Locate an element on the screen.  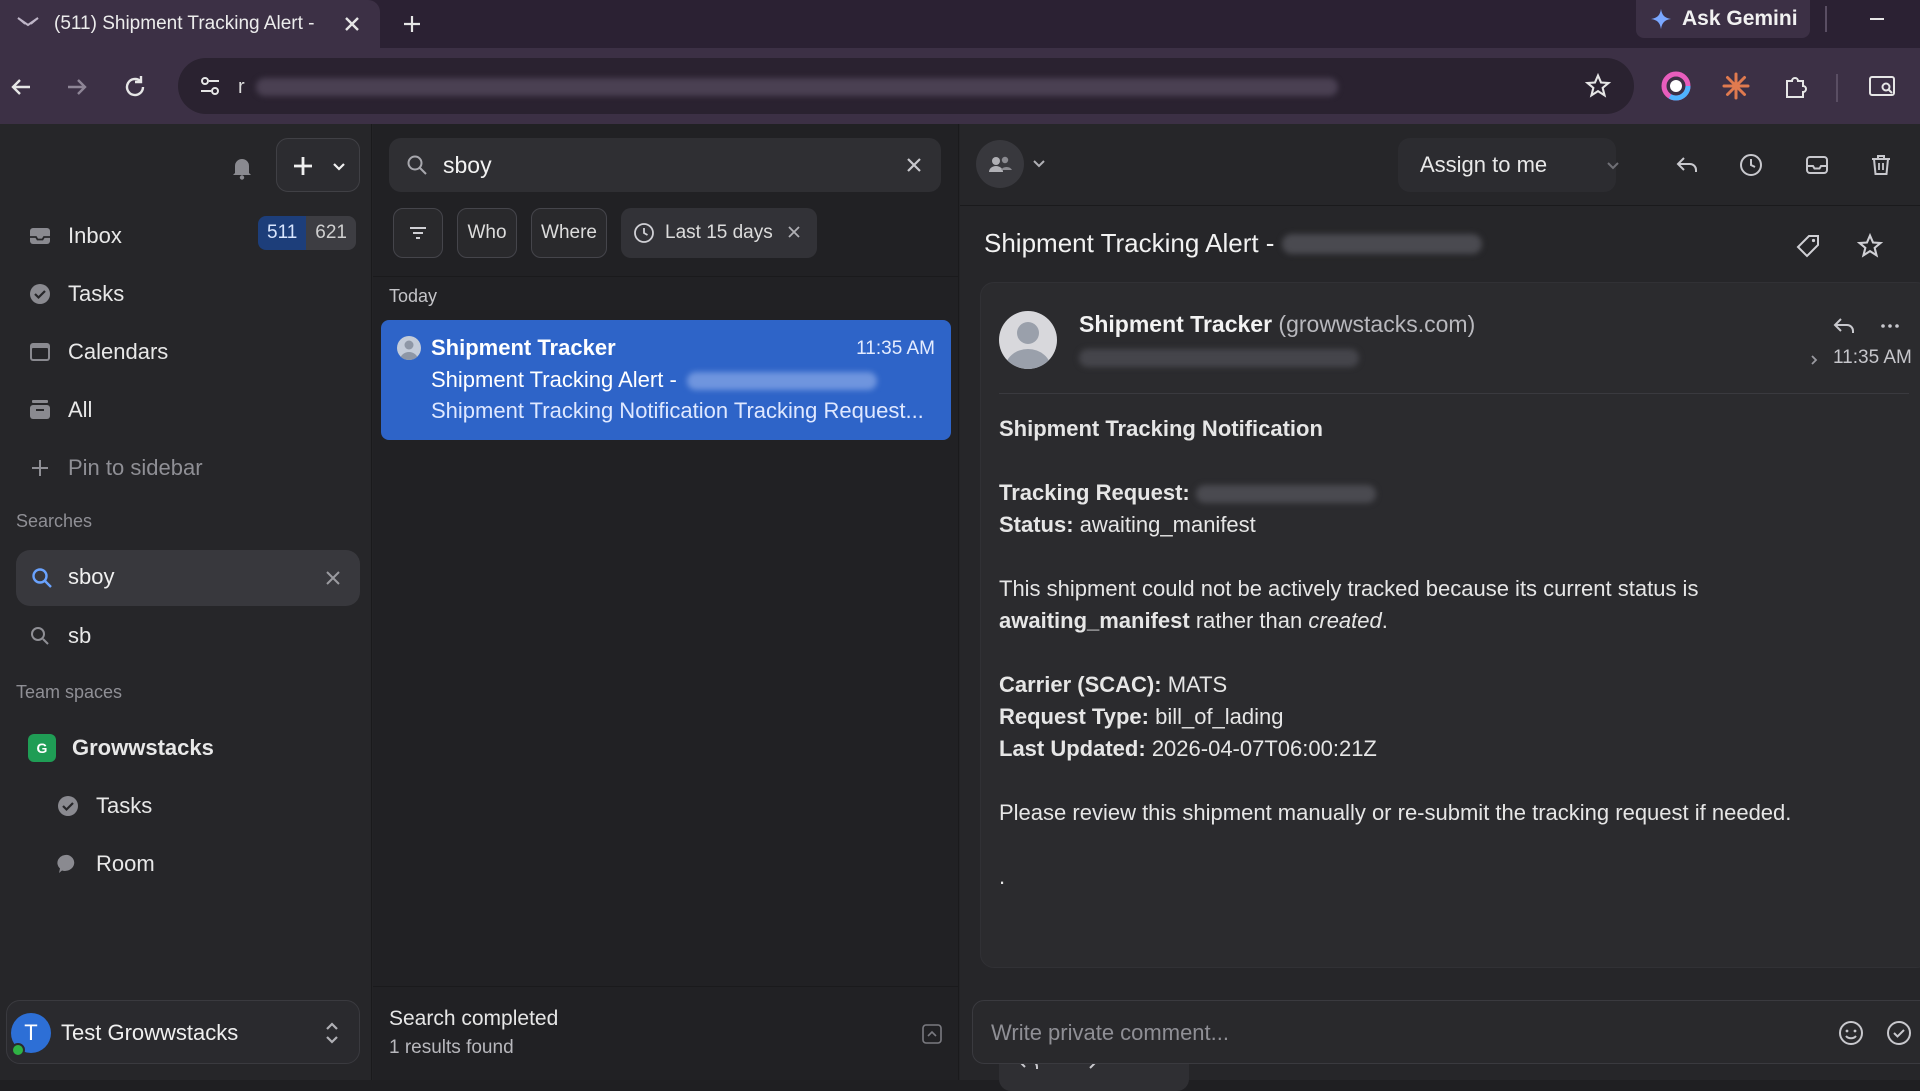
searches-heading: Searches is located at coordinates (54, 521).